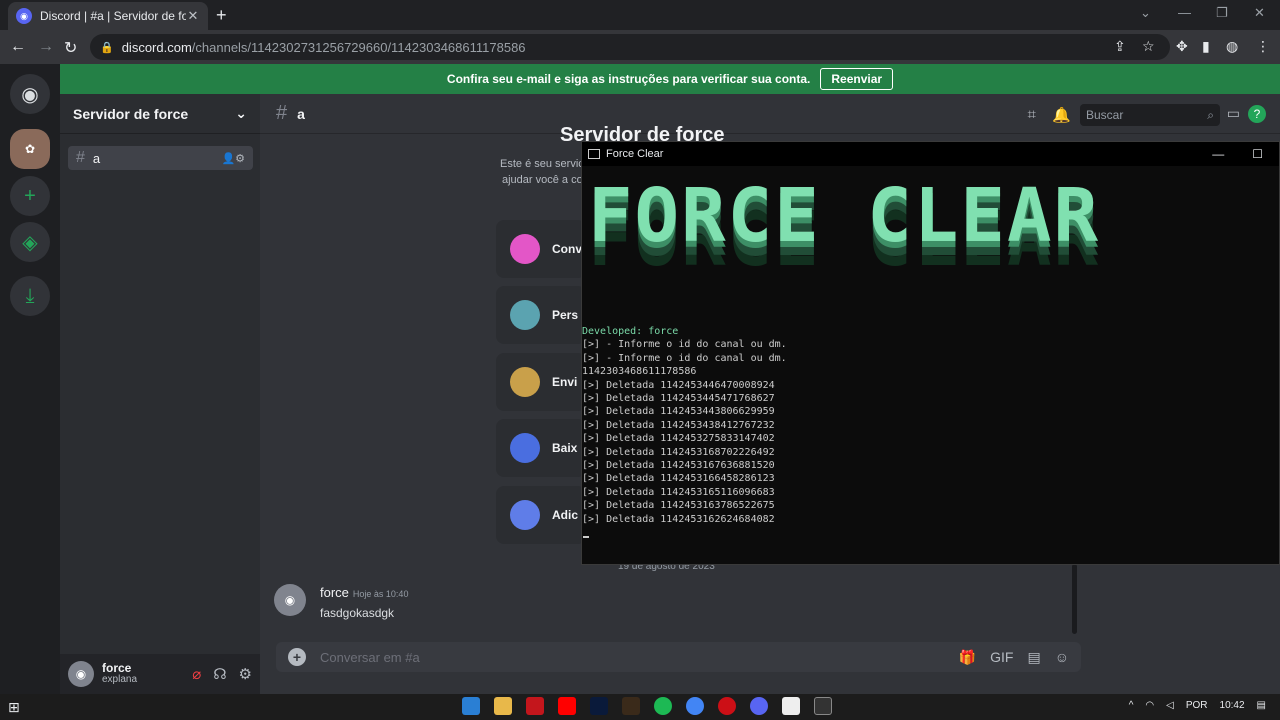 This screenshot has height=720, width=1280. Describe the element at coordinates (1232, 705) in the screenshot. I see `clock: 10:42` at that location.